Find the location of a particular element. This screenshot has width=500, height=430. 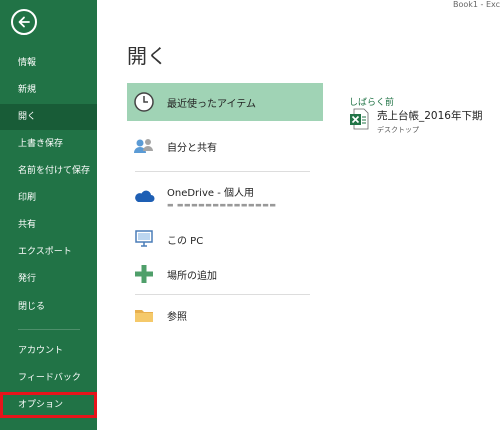

nav-save-as: 名前を付けて保存 is located at coordinates (48, 171).